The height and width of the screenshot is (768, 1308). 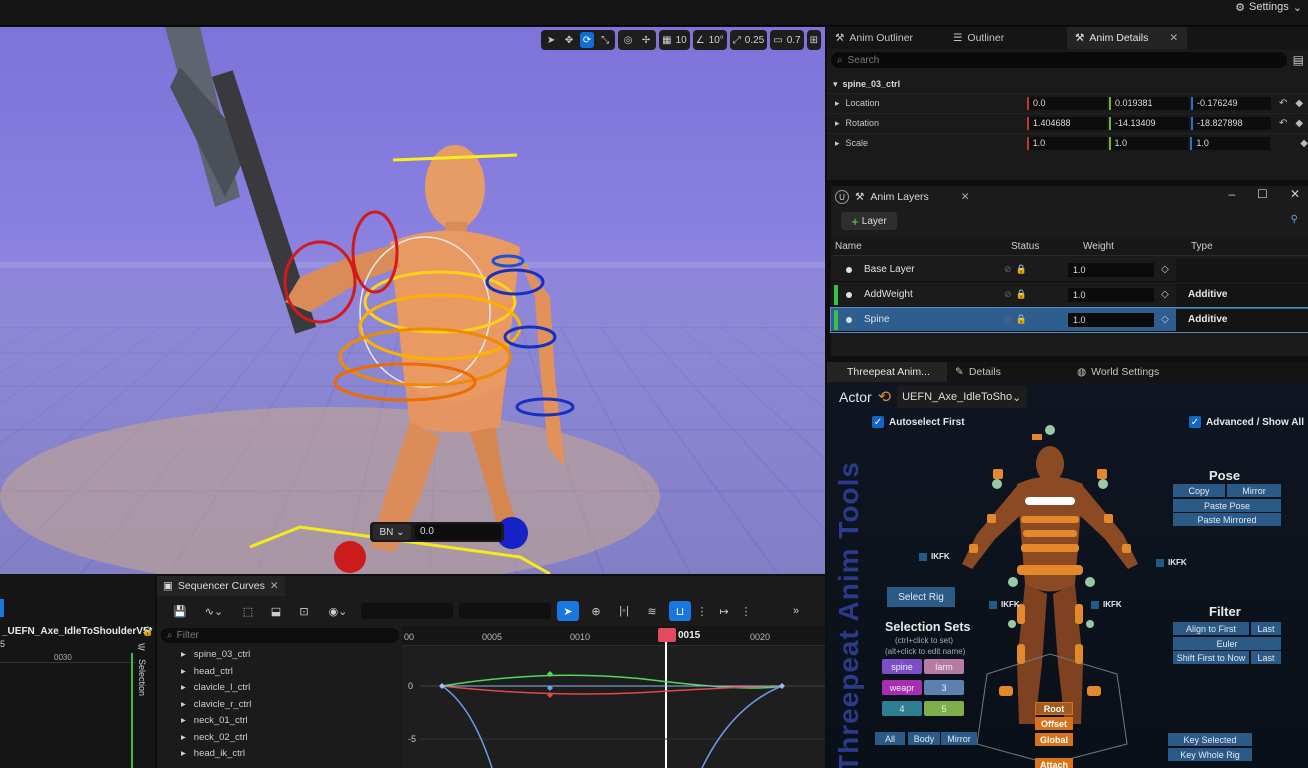 I want to click on surface-snap-icon: ✢, so click(x=646, y=40).